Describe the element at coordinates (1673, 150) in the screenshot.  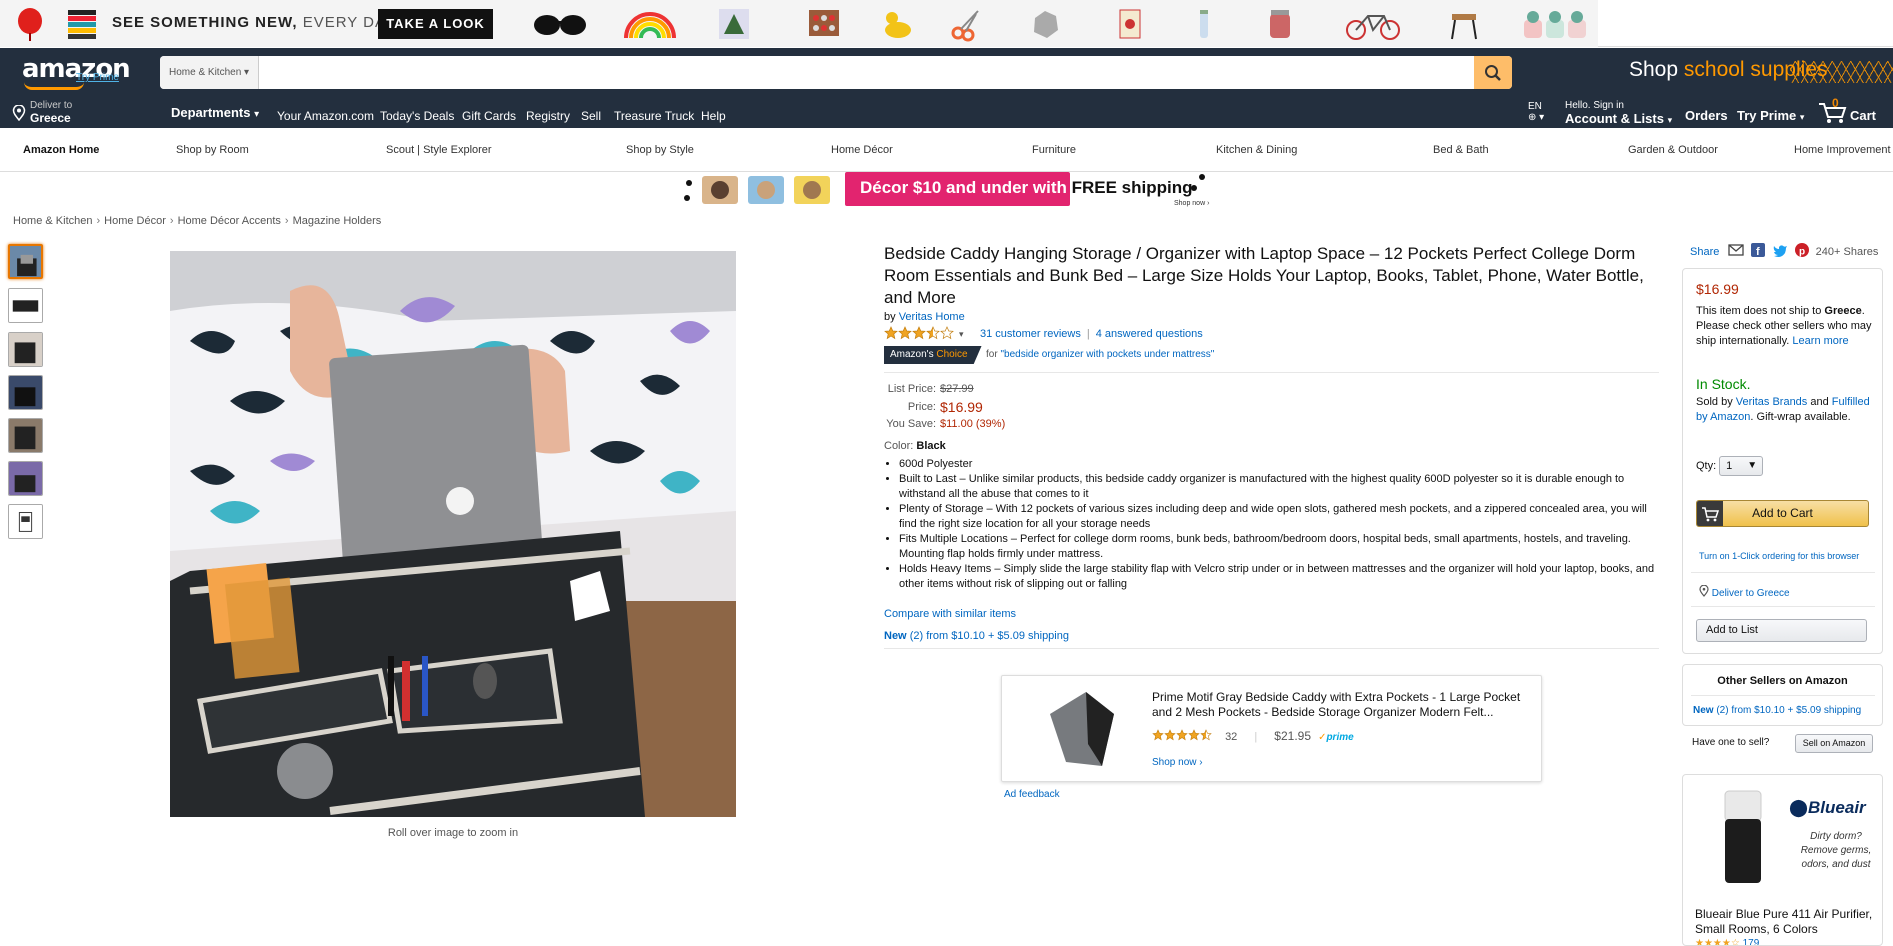
I see `subnav-garden-outdoor: Garden & Outdoor` at that location.